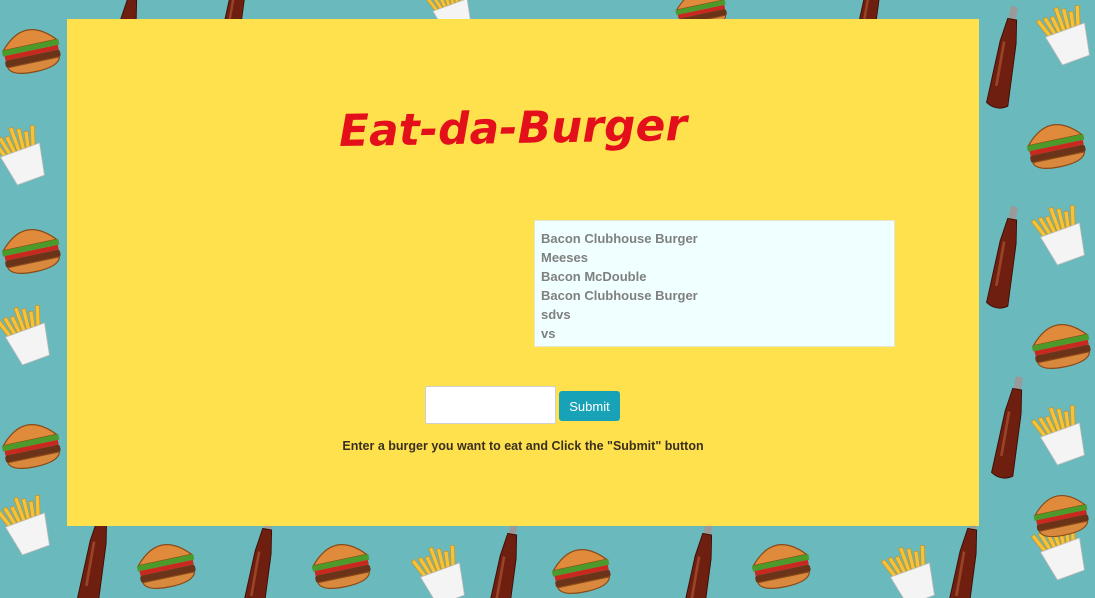 The image size is (1095, 598). I want to click on list-item: vs, so click(714, 333).